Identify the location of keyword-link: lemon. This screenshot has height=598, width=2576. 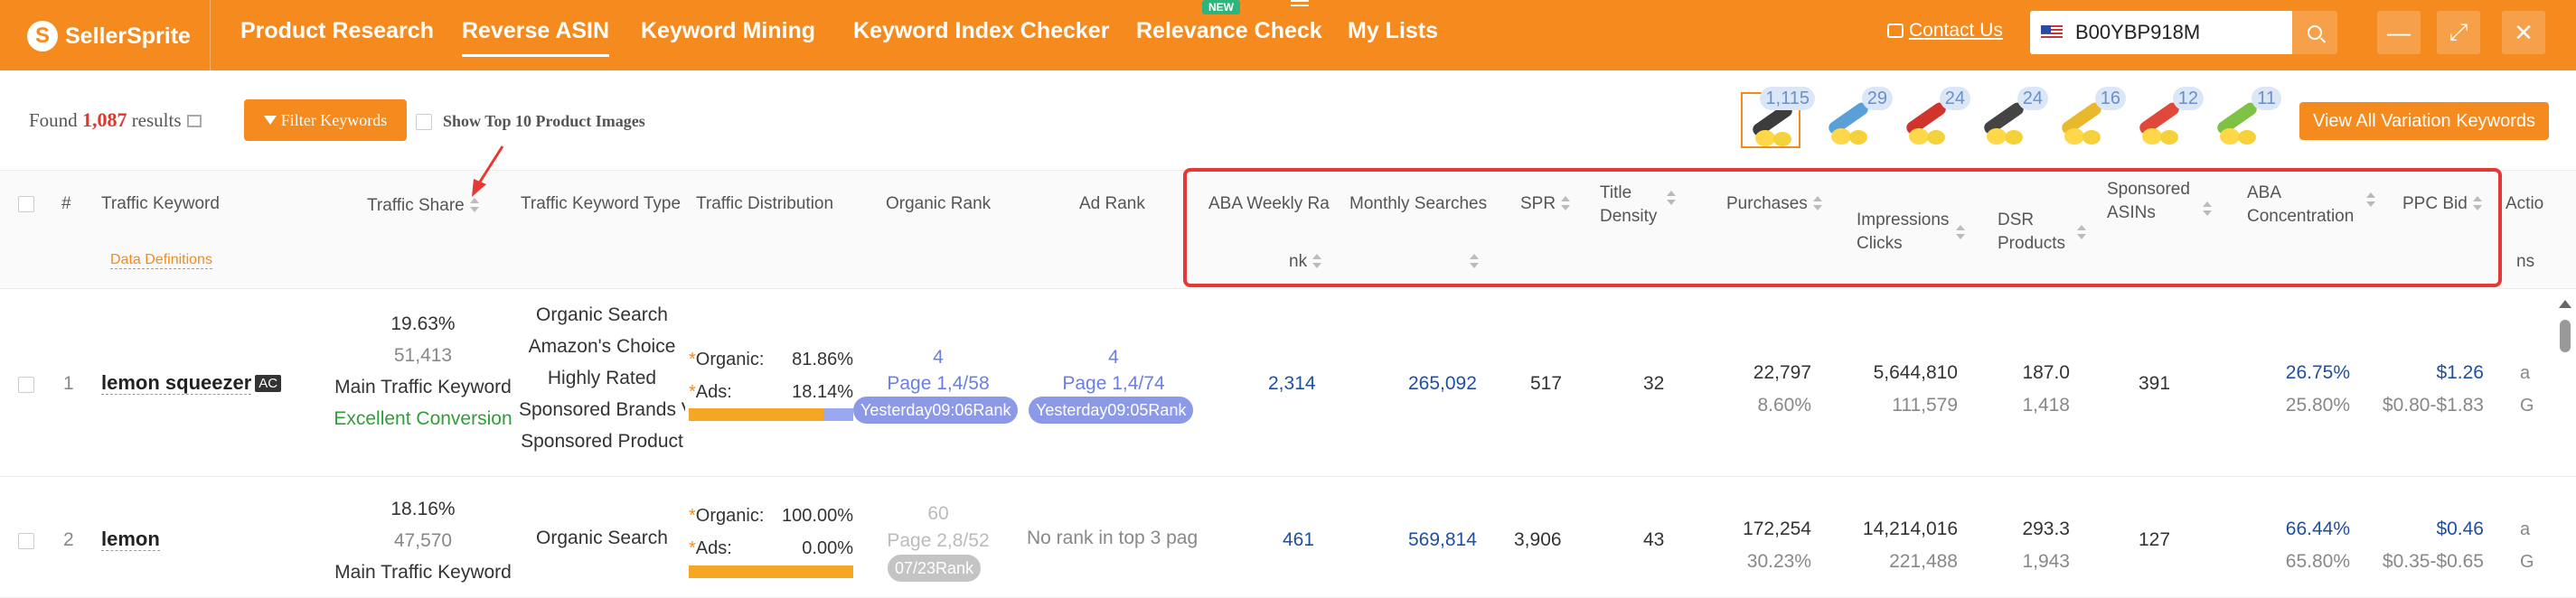
(130, 539).